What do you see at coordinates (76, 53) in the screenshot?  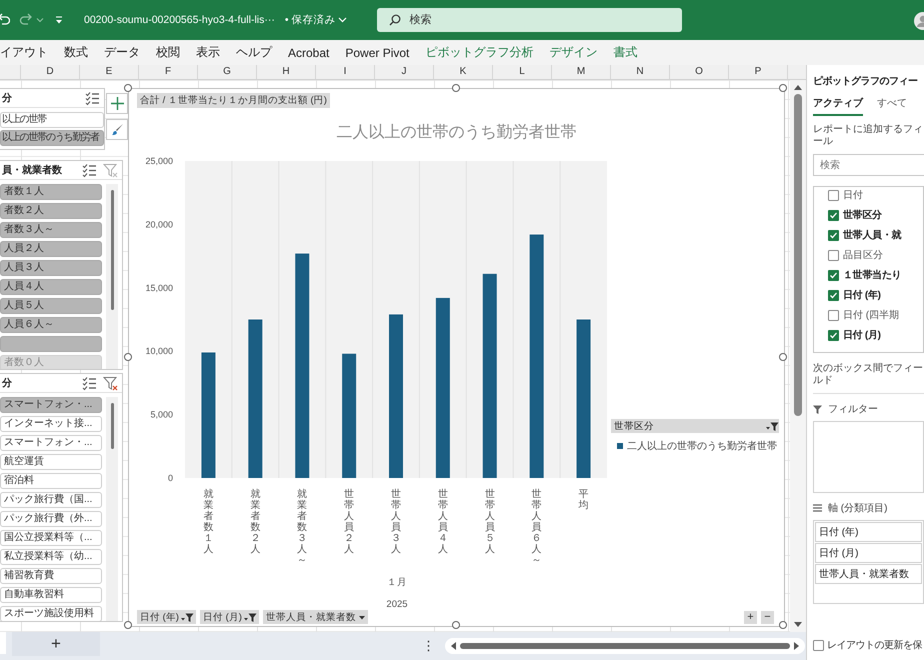 I see `ribbon-tab: 数式` at bounding box center [76, 53].